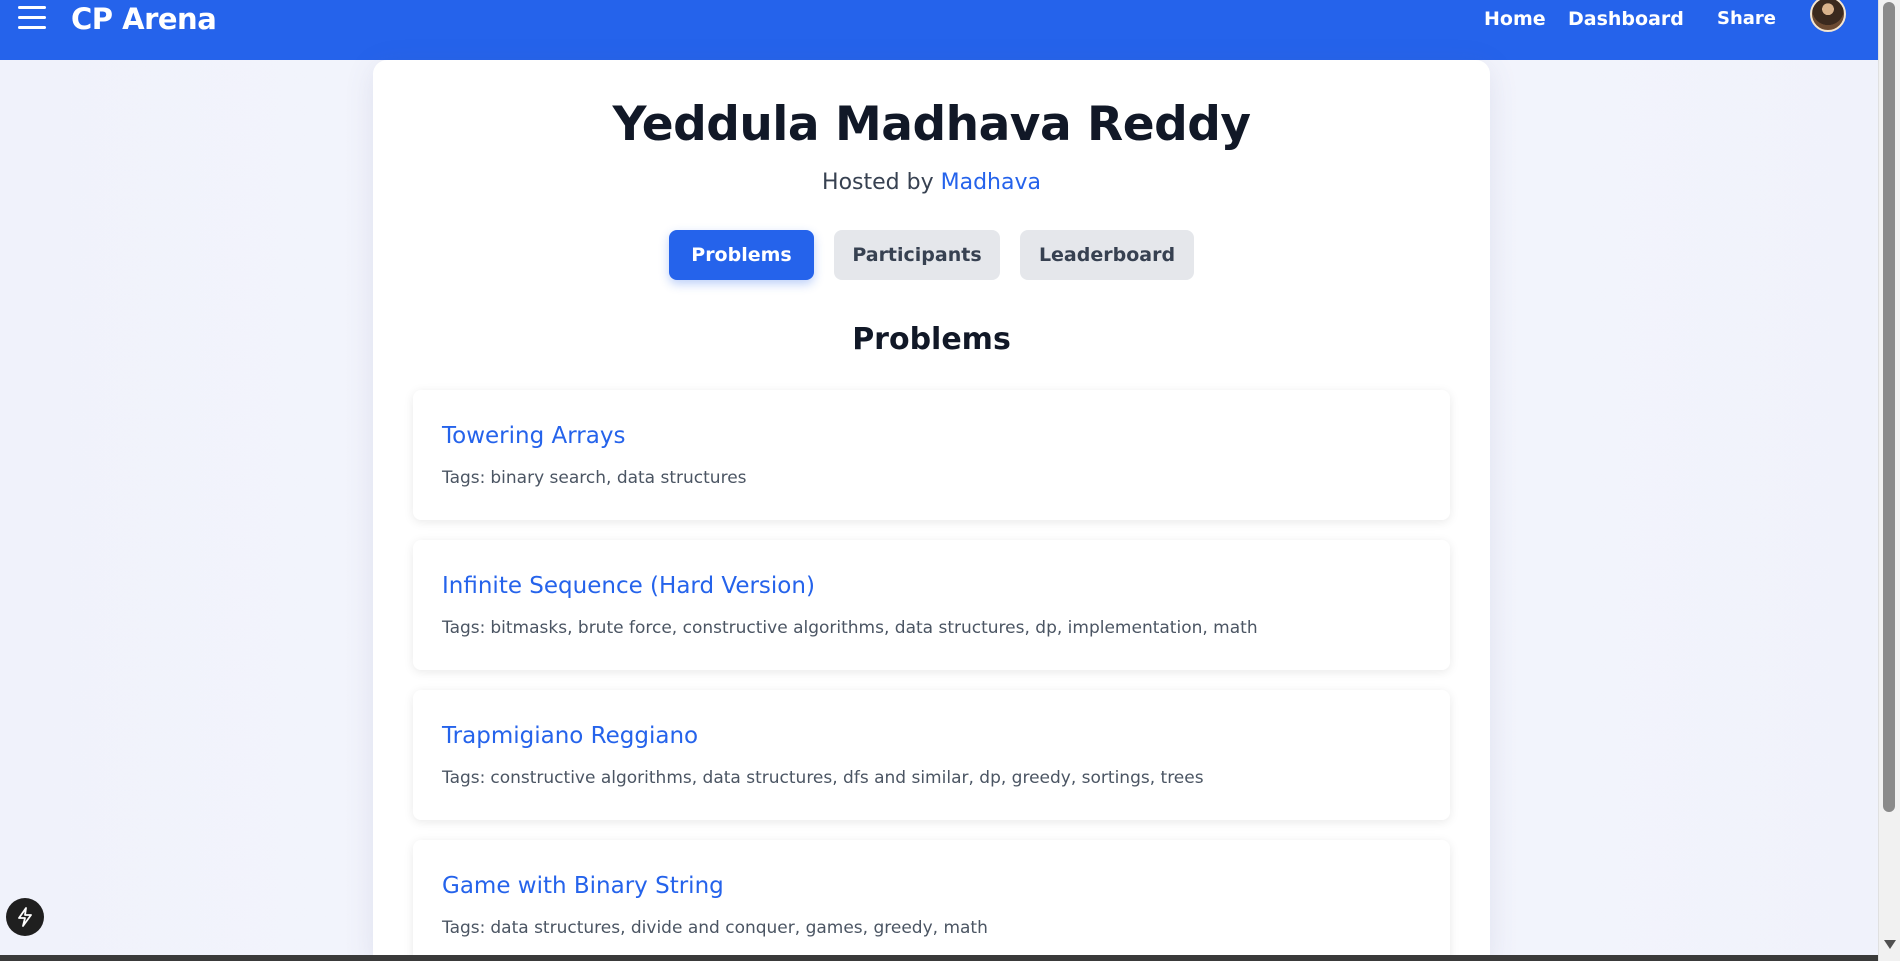 The image size is (1900, 961). I want to click on problems-heading: Problems, so click(931, 339).